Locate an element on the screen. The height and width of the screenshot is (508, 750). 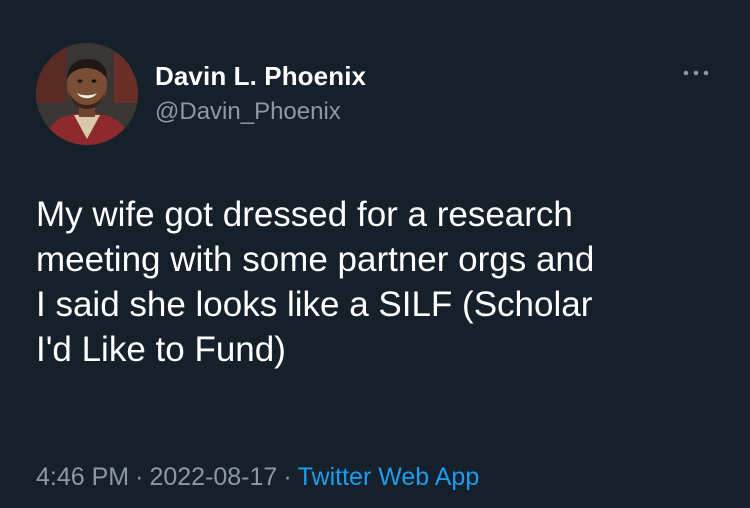
author-display-name: Davin L. Phoenix is located at coordinates (260, 76).